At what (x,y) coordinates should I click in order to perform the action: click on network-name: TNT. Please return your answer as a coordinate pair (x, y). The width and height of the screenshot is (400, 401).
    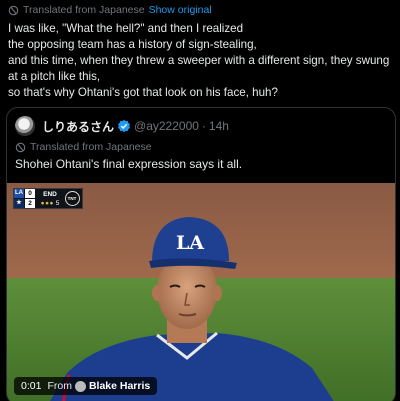
    Looking at the image, I should click on (72, 198).